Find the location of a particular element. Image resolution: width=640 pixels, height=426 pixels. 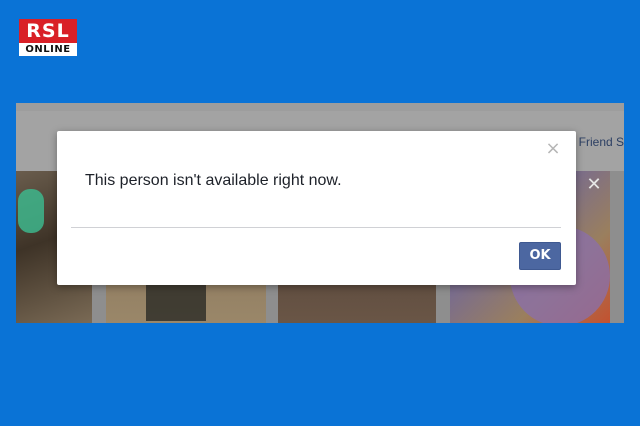

dialog-message: This person isn't available right now. is located at coordinates (213, 180).